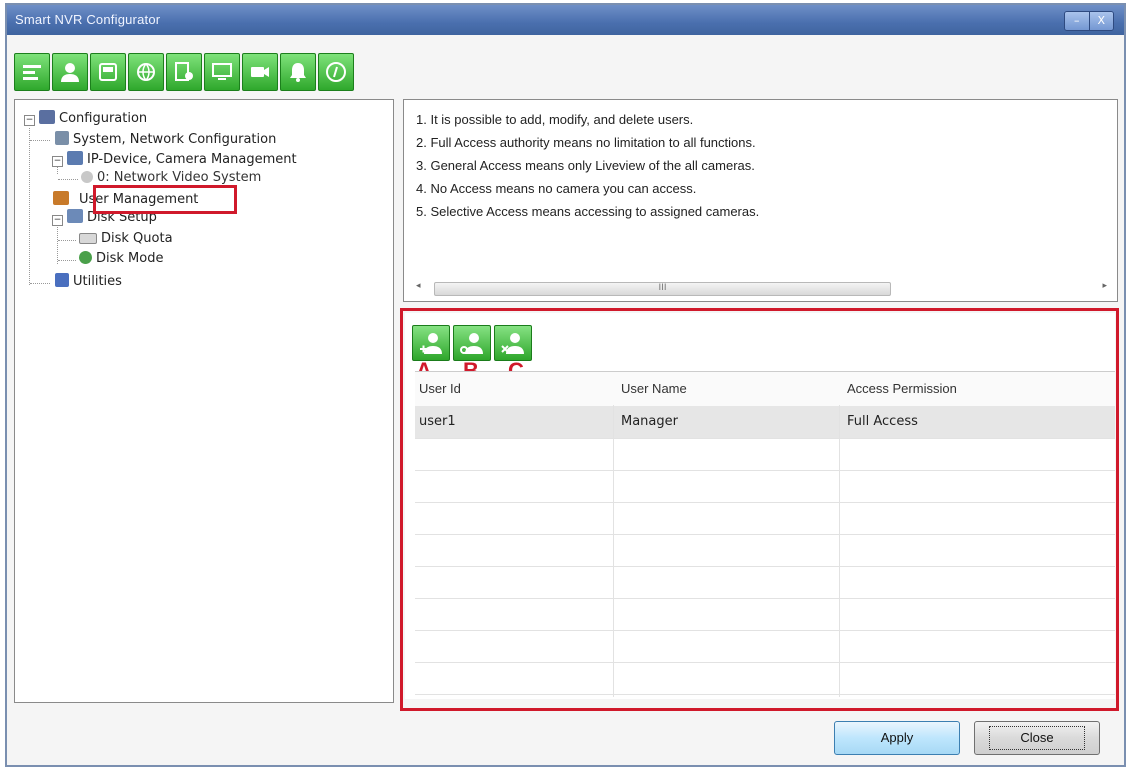 The height and width of the screenshot is (770, 1131). What do you see at coordinates (1104, 286) in the screenshot?
I see `scroll-right-icon: ▸` at bounding box center [1104, 286].